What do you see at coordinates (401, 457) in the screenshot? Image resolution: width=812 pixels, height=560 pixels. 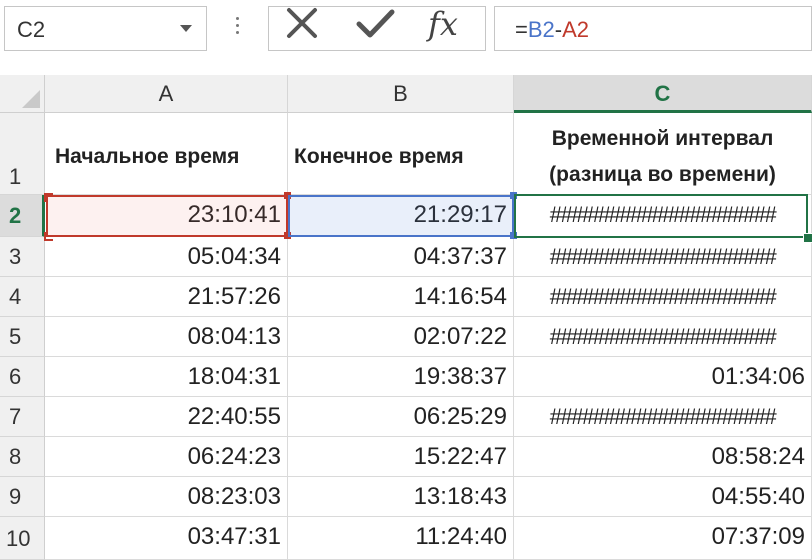 I see `cell-b8: 15:22:47` at bounding box center [401, 457].